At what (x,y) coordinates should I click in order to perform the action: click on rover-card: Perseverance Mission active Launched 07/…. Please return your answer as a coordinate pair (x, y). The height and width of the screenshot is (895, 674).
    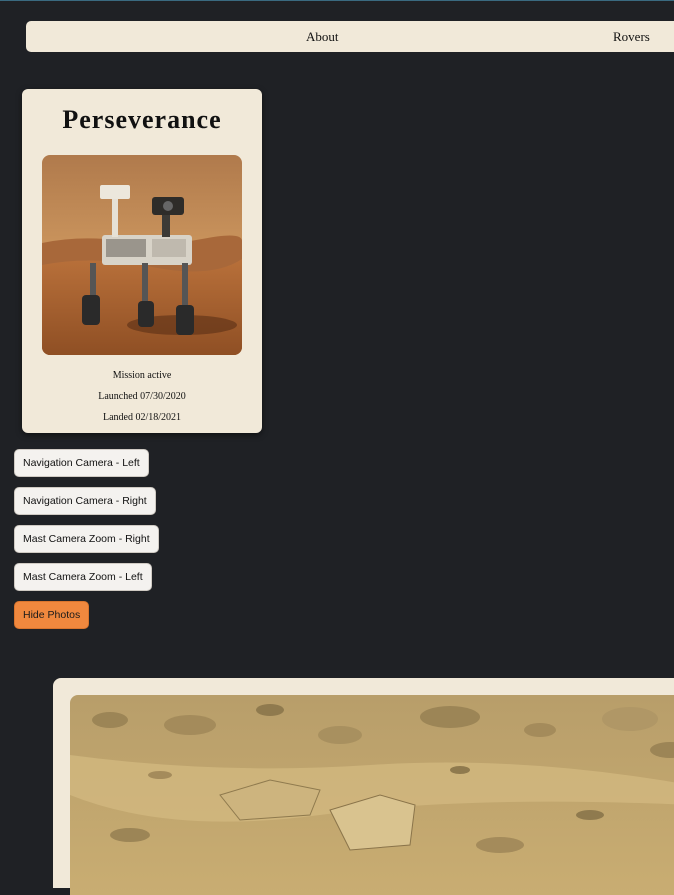
    Looking at the image, I should click on (142, 261).